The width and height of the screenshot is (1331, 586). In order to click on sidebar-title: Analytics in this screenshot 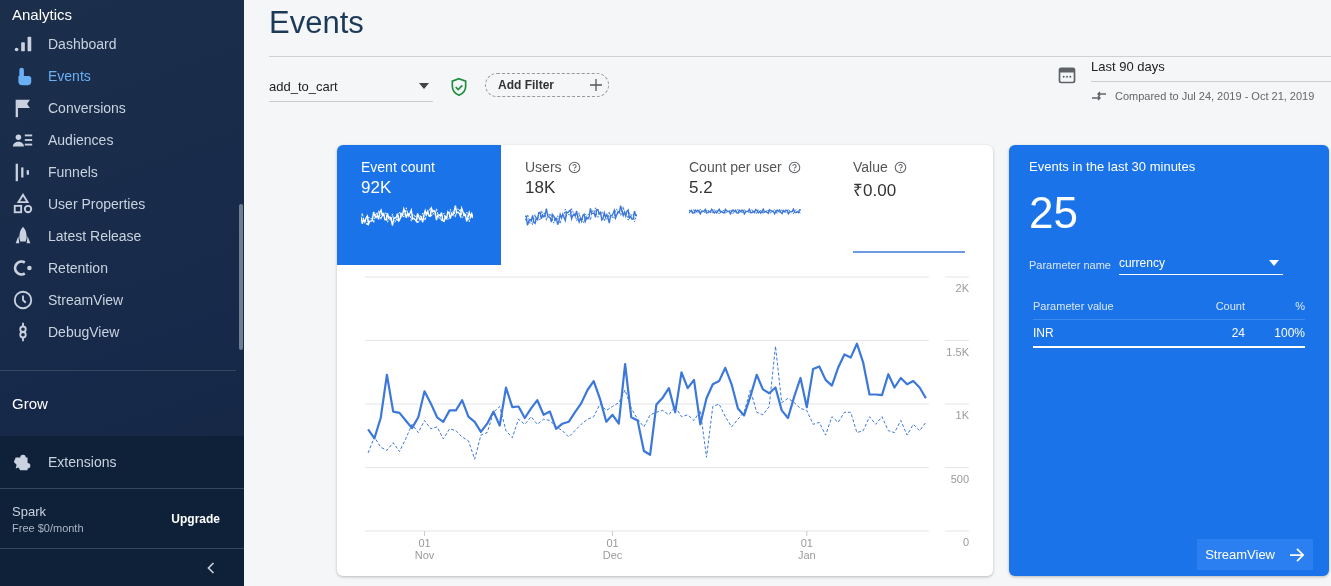, I will do `click(42, 15)`.